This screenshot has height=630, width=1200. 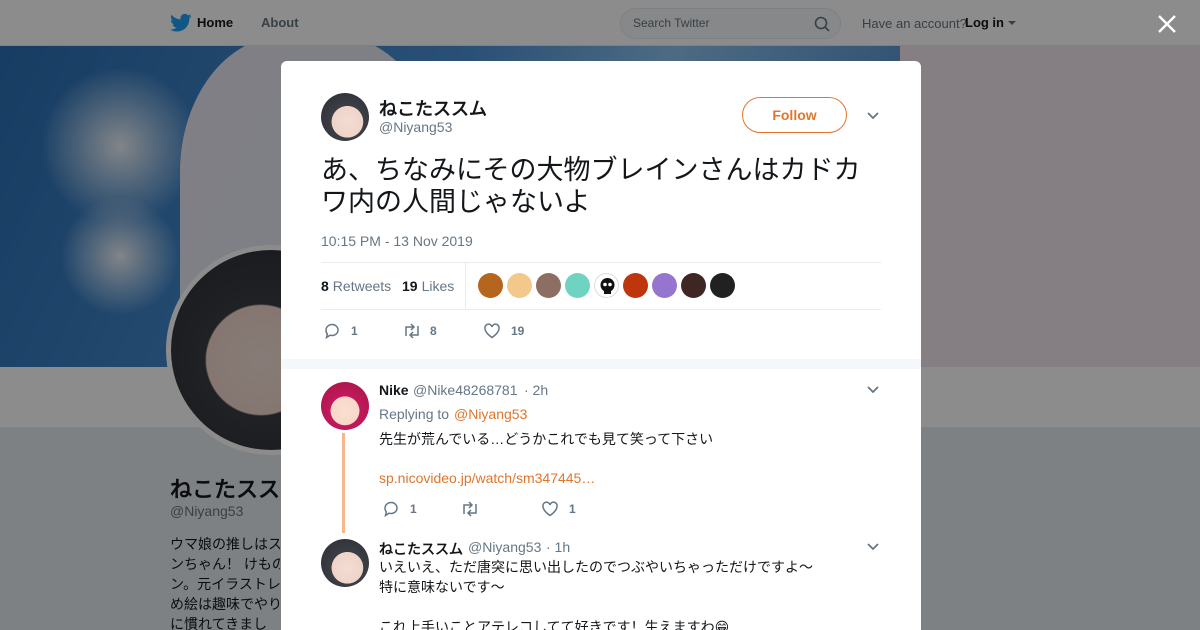 I want to click on replying-to-label: Replying to, so click(x=414, y=414).